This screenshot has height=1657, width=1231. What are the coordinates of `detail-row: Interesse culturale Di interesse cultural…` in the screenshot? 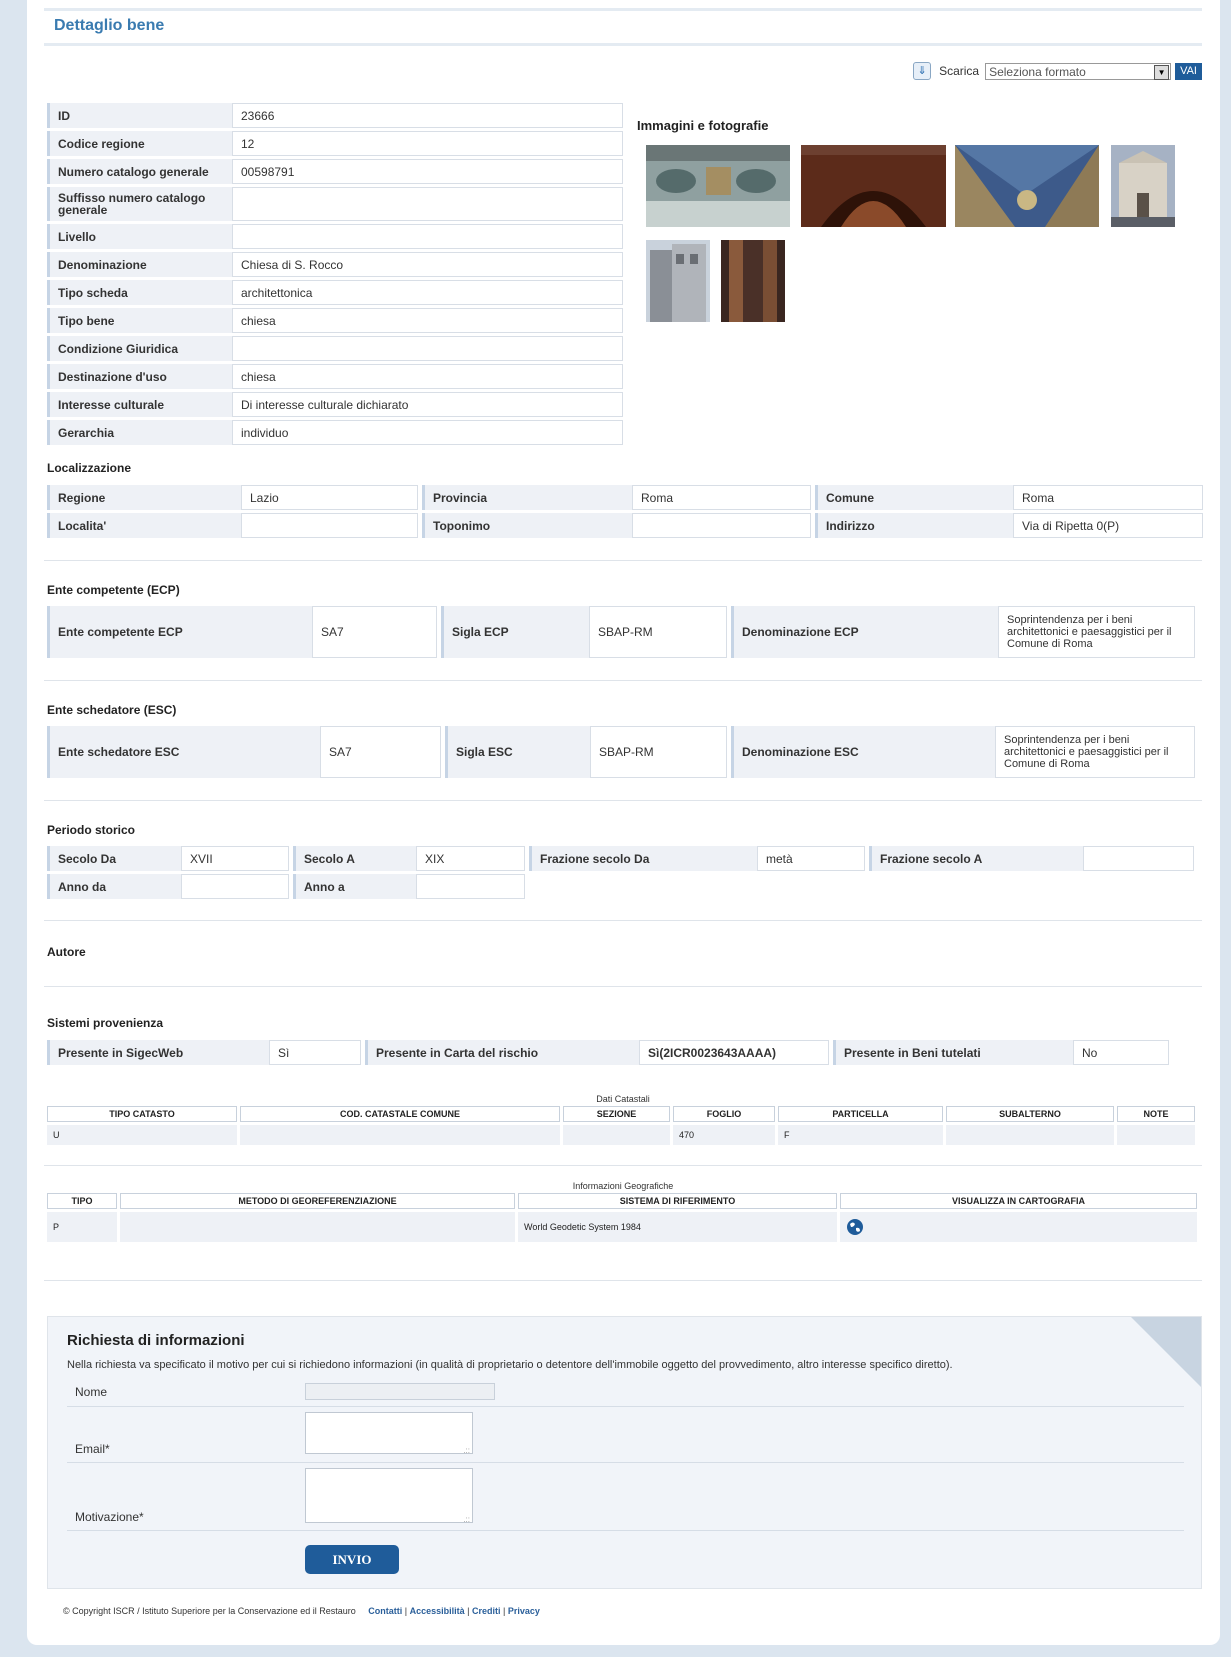 It's located at (335, 404).